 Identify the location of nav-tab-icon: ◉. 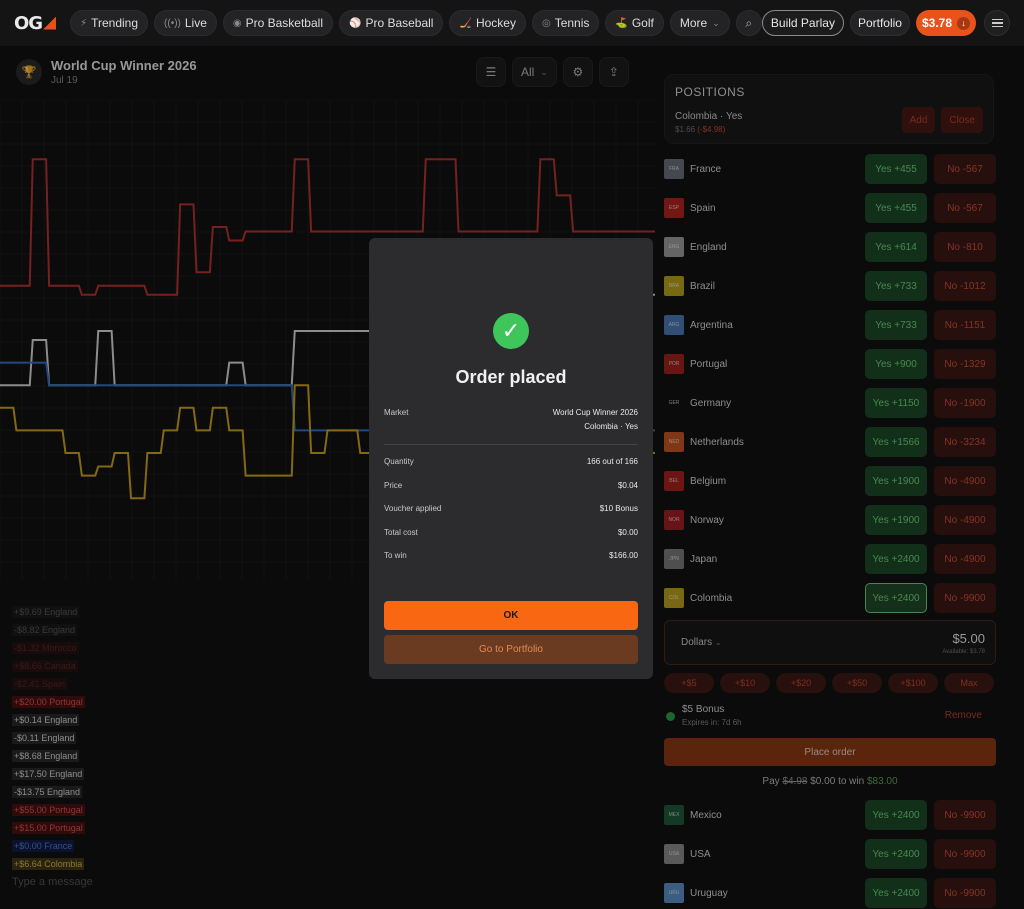
(237, 23).